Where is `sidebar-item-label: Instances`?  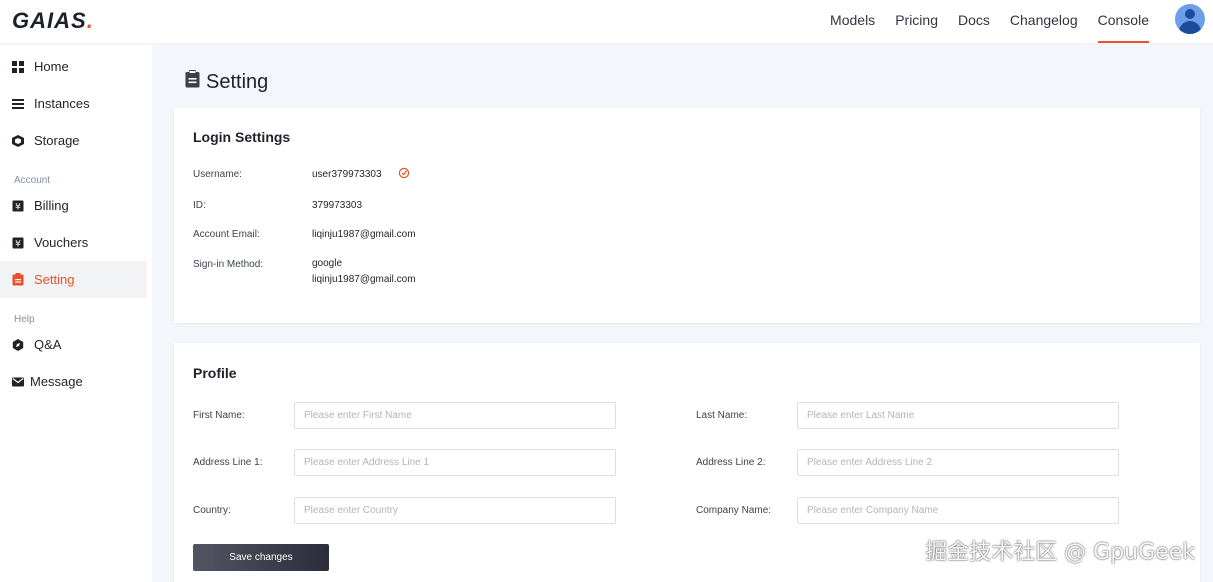
sidebar-item-label: Instances is located at coordinates (62, 103).